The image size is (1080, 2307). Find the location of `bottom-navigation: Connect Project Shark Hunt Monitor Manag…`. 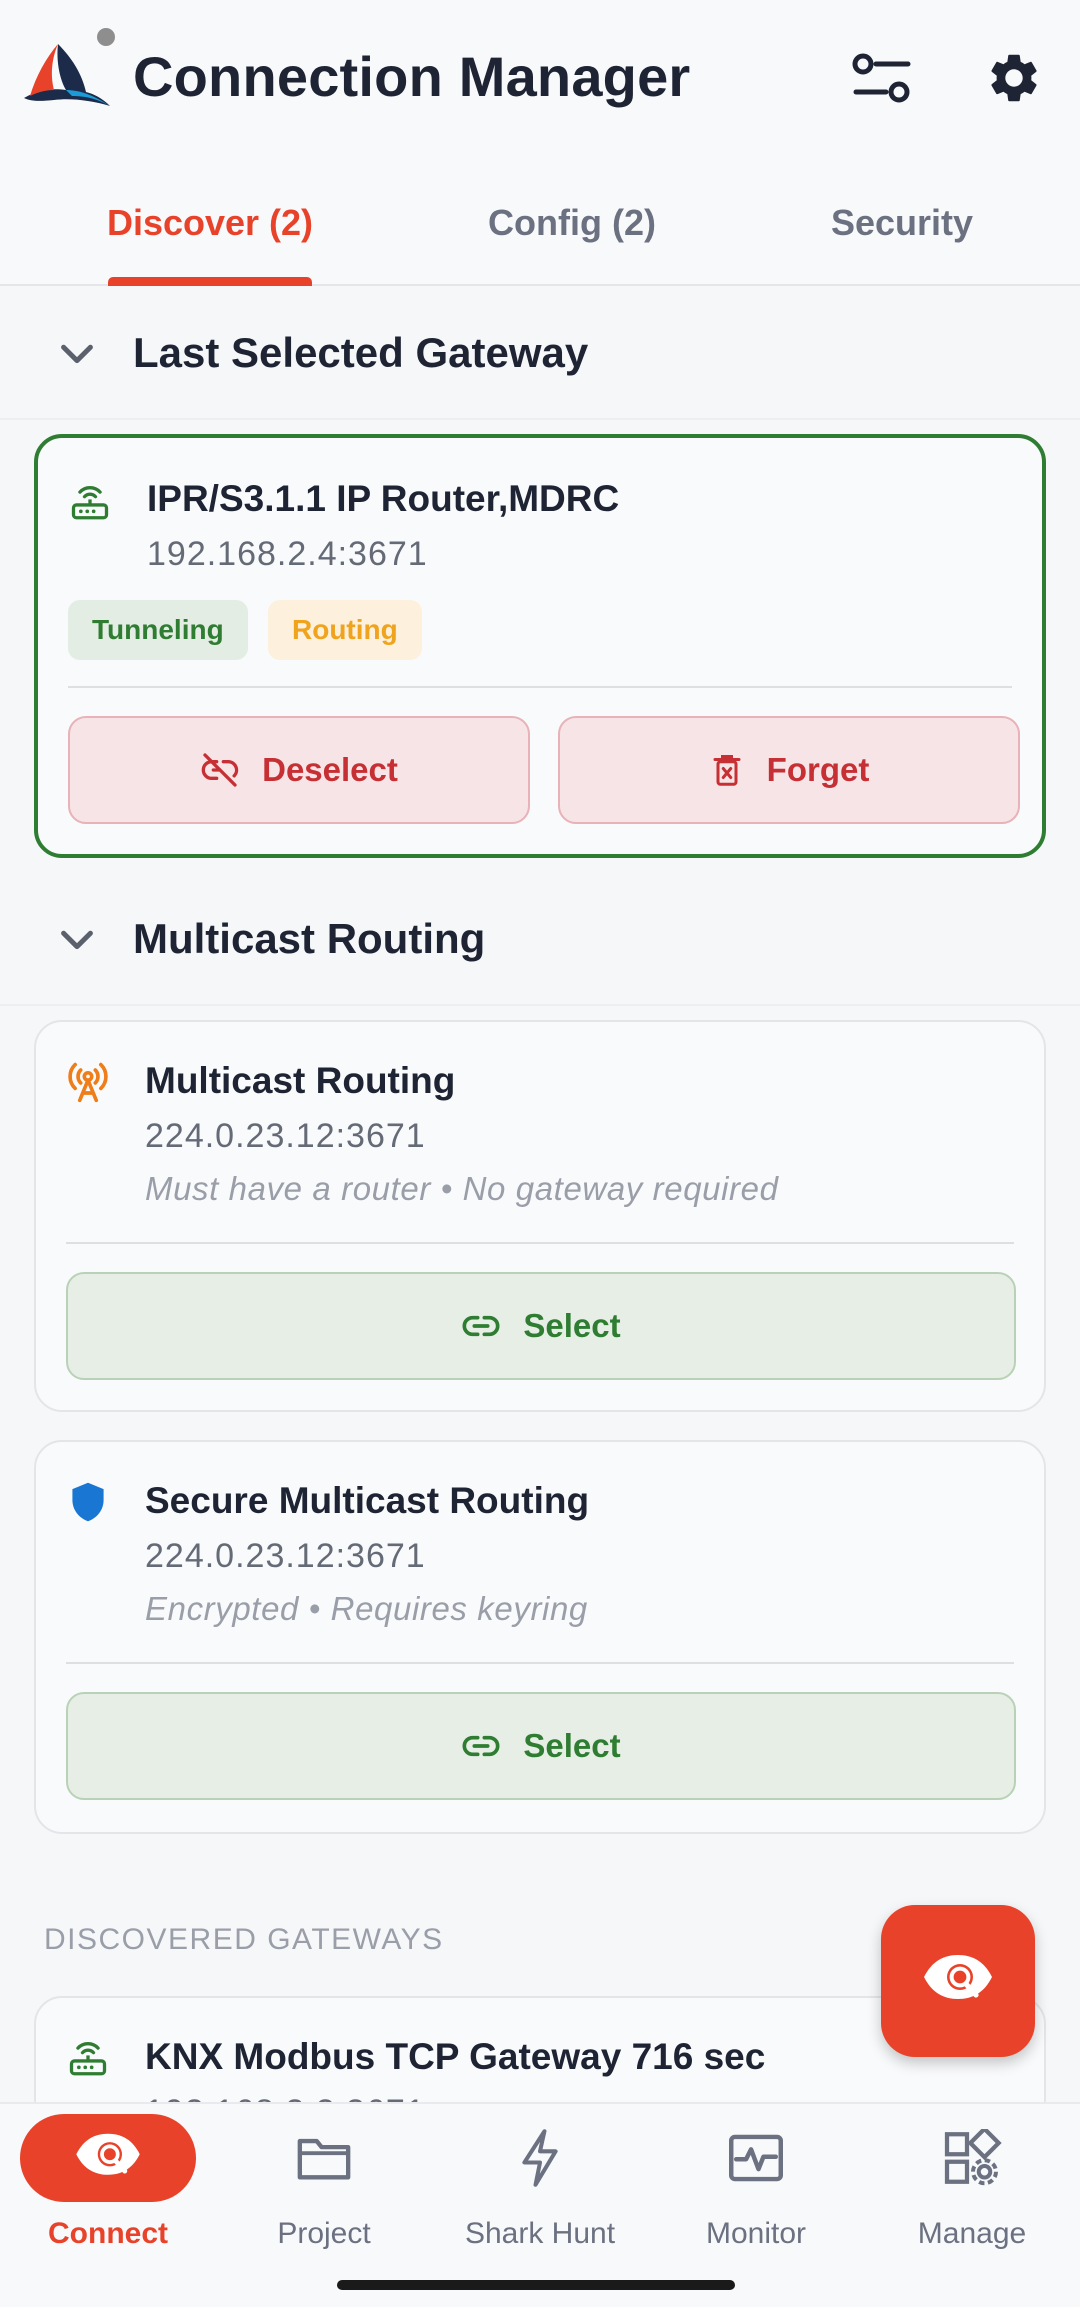

bottom-navigation: Connect Project Shark Hunt Monitor Manag… is located at coordinates (540, 2204).